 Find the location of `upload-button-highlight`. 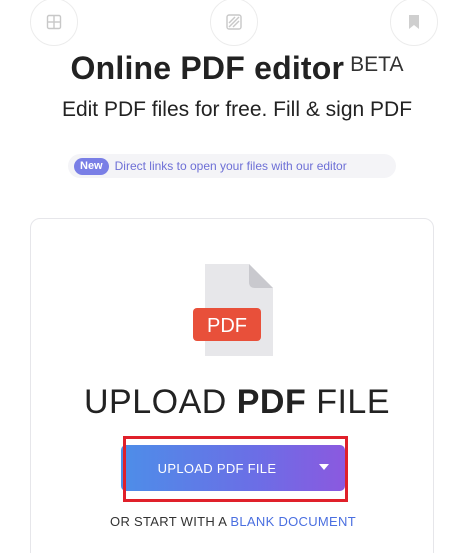

upload-button-highlight is located at coordinates (235, 469).